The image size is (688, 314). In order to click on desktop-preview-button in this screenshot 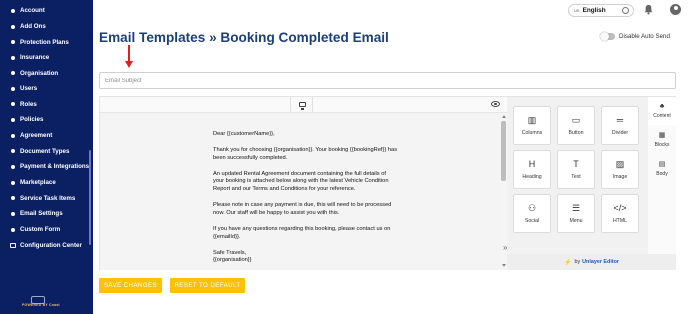, I will do `click(303, 104)`.